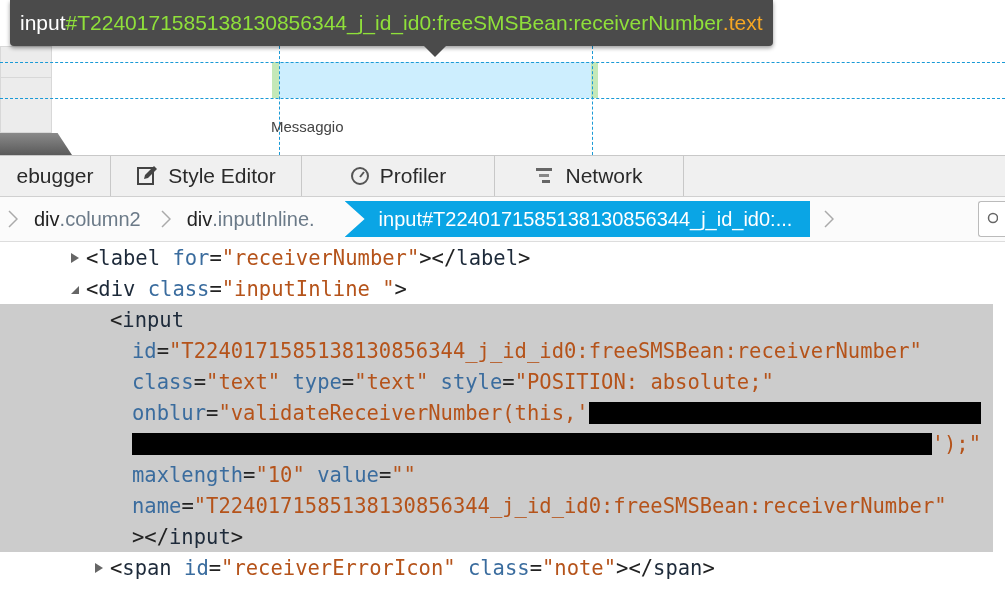 Image resolution: width=1005 pixels, height=602 pixels. What do you see at coordinates (169, 412) in the screenshot?
I see `markup-token: onblur` at bounding box center [169, 412].